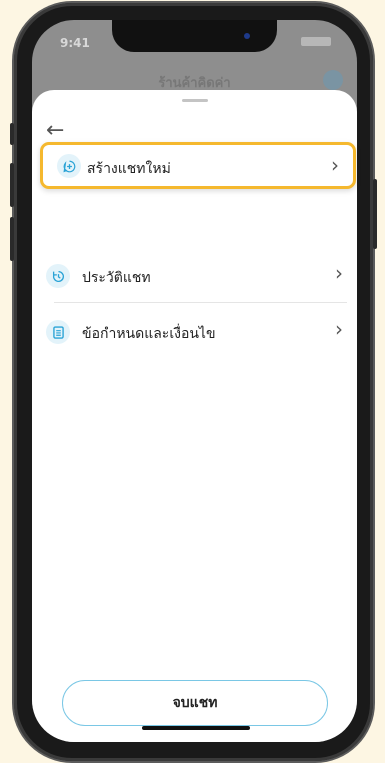 Image resolution: width=385 pixels, height=763 pixels. Describe the element at coordinates (200, 302) in the screenshot. I see `divider` at that location.